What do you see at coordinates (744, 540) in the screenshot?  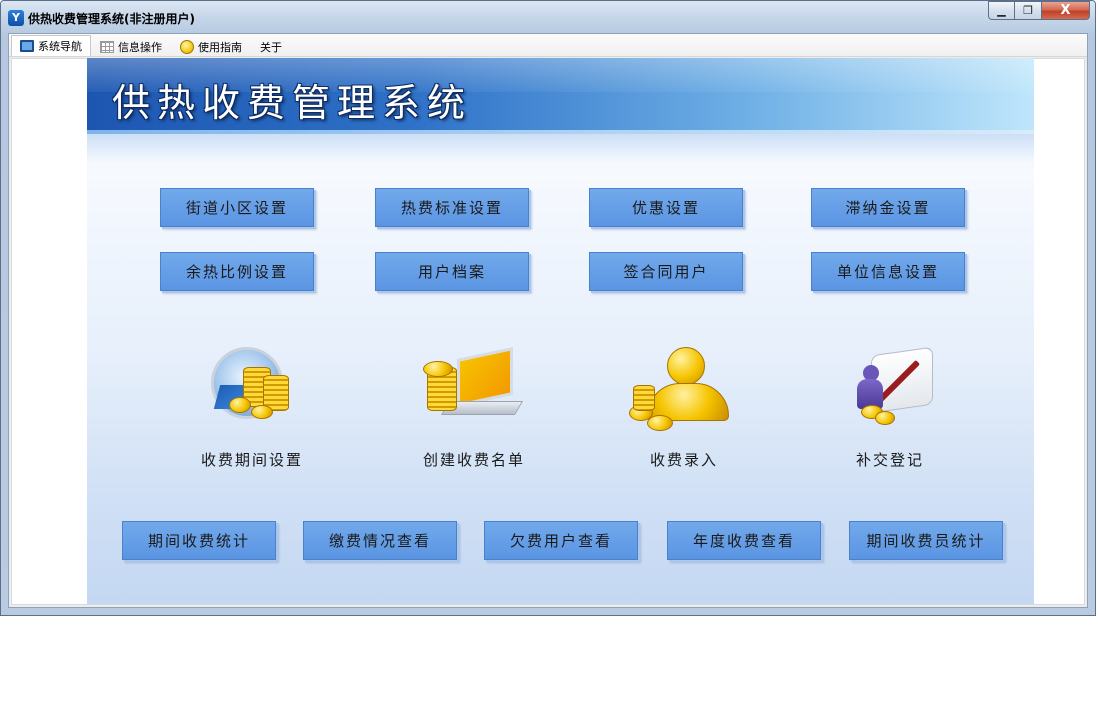 I see `annual-fee-view-button: 年度收费查看` at bounding box center [744, 540].